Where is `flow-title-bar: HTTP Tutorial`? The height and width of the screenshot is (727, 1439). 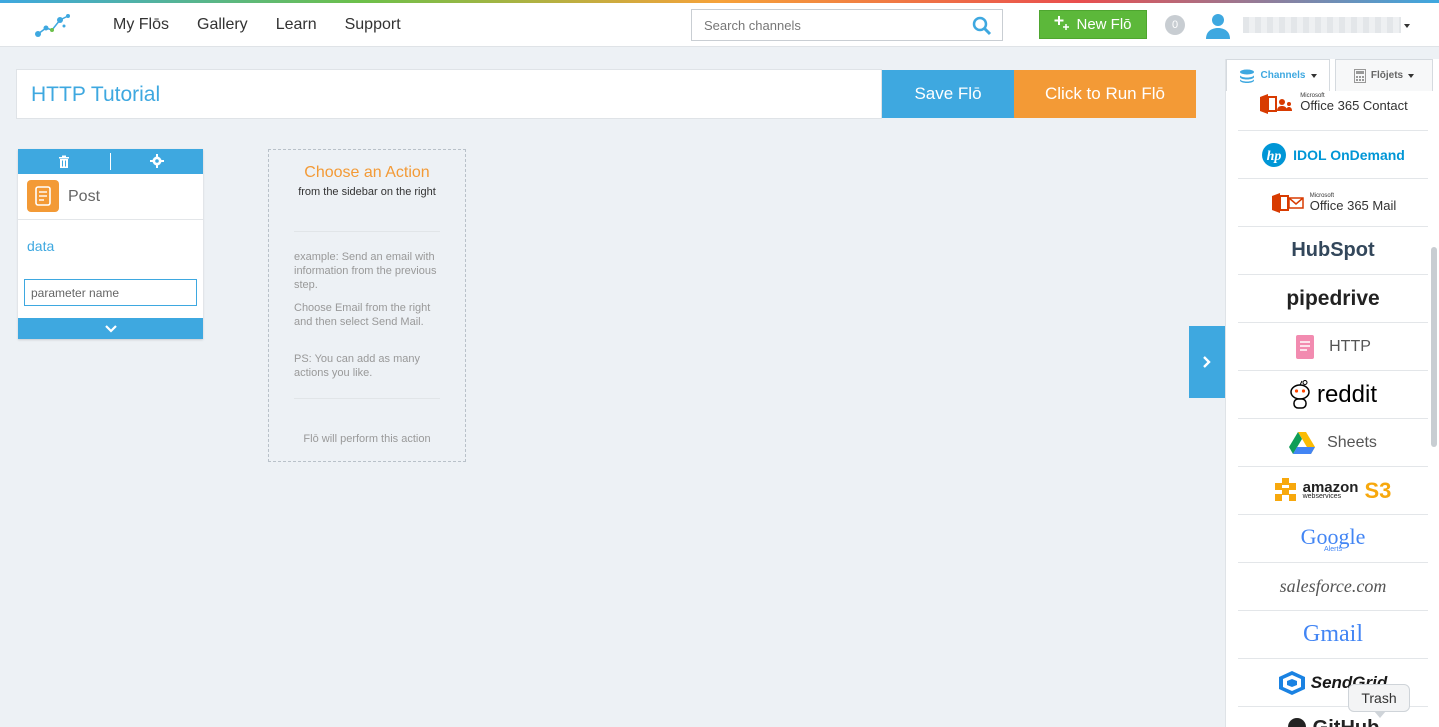 flow-title-bar: HTTP Tutorial is located at coordinates (449, 94).